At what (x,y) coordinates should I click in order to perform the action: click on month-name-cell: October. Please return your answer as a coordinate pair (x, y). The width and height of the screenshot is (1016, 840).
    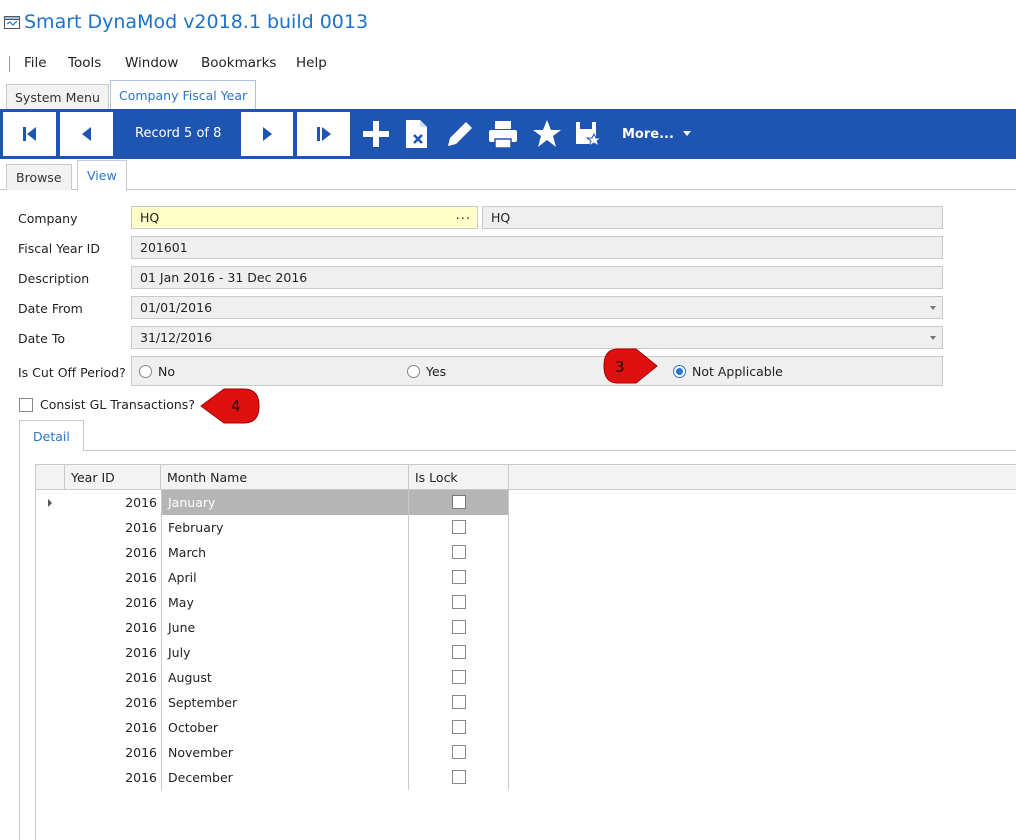
    Looking at the image, I should click on (284, 727).